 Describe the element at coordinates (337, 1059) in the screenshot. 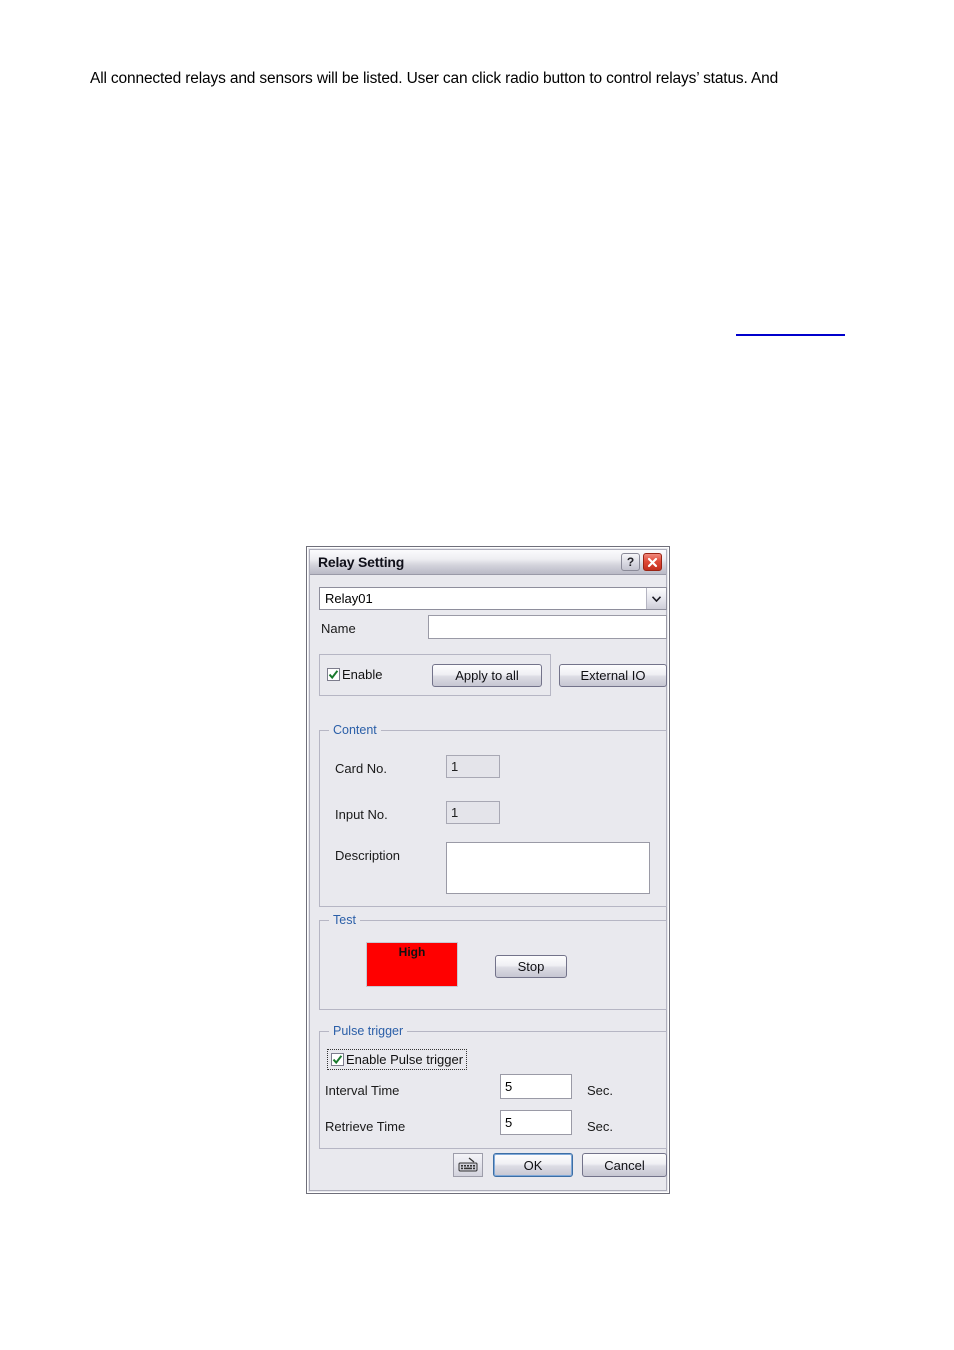

I see `enable-pulse-trigger-checkbox-box` at that location.